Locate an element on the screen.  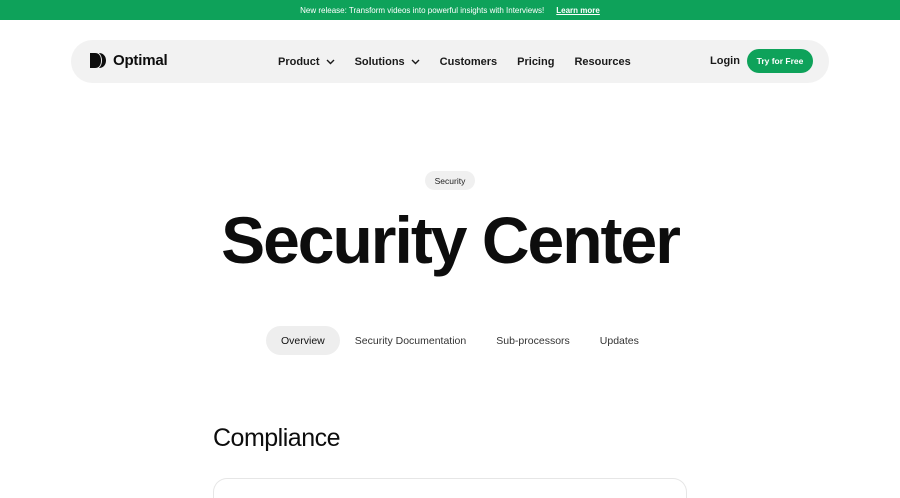
optimal-logo-icon is located at coordinates (98, 60).